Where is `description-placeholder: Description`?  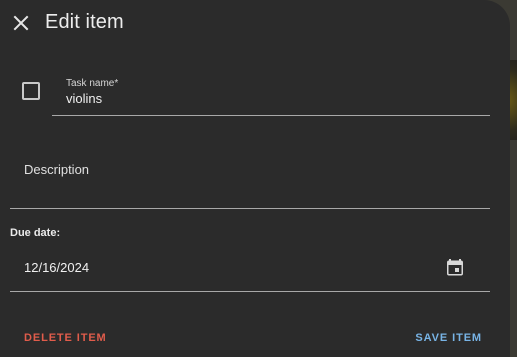 description-placeholder: Description is located at coordinates (57, 169).